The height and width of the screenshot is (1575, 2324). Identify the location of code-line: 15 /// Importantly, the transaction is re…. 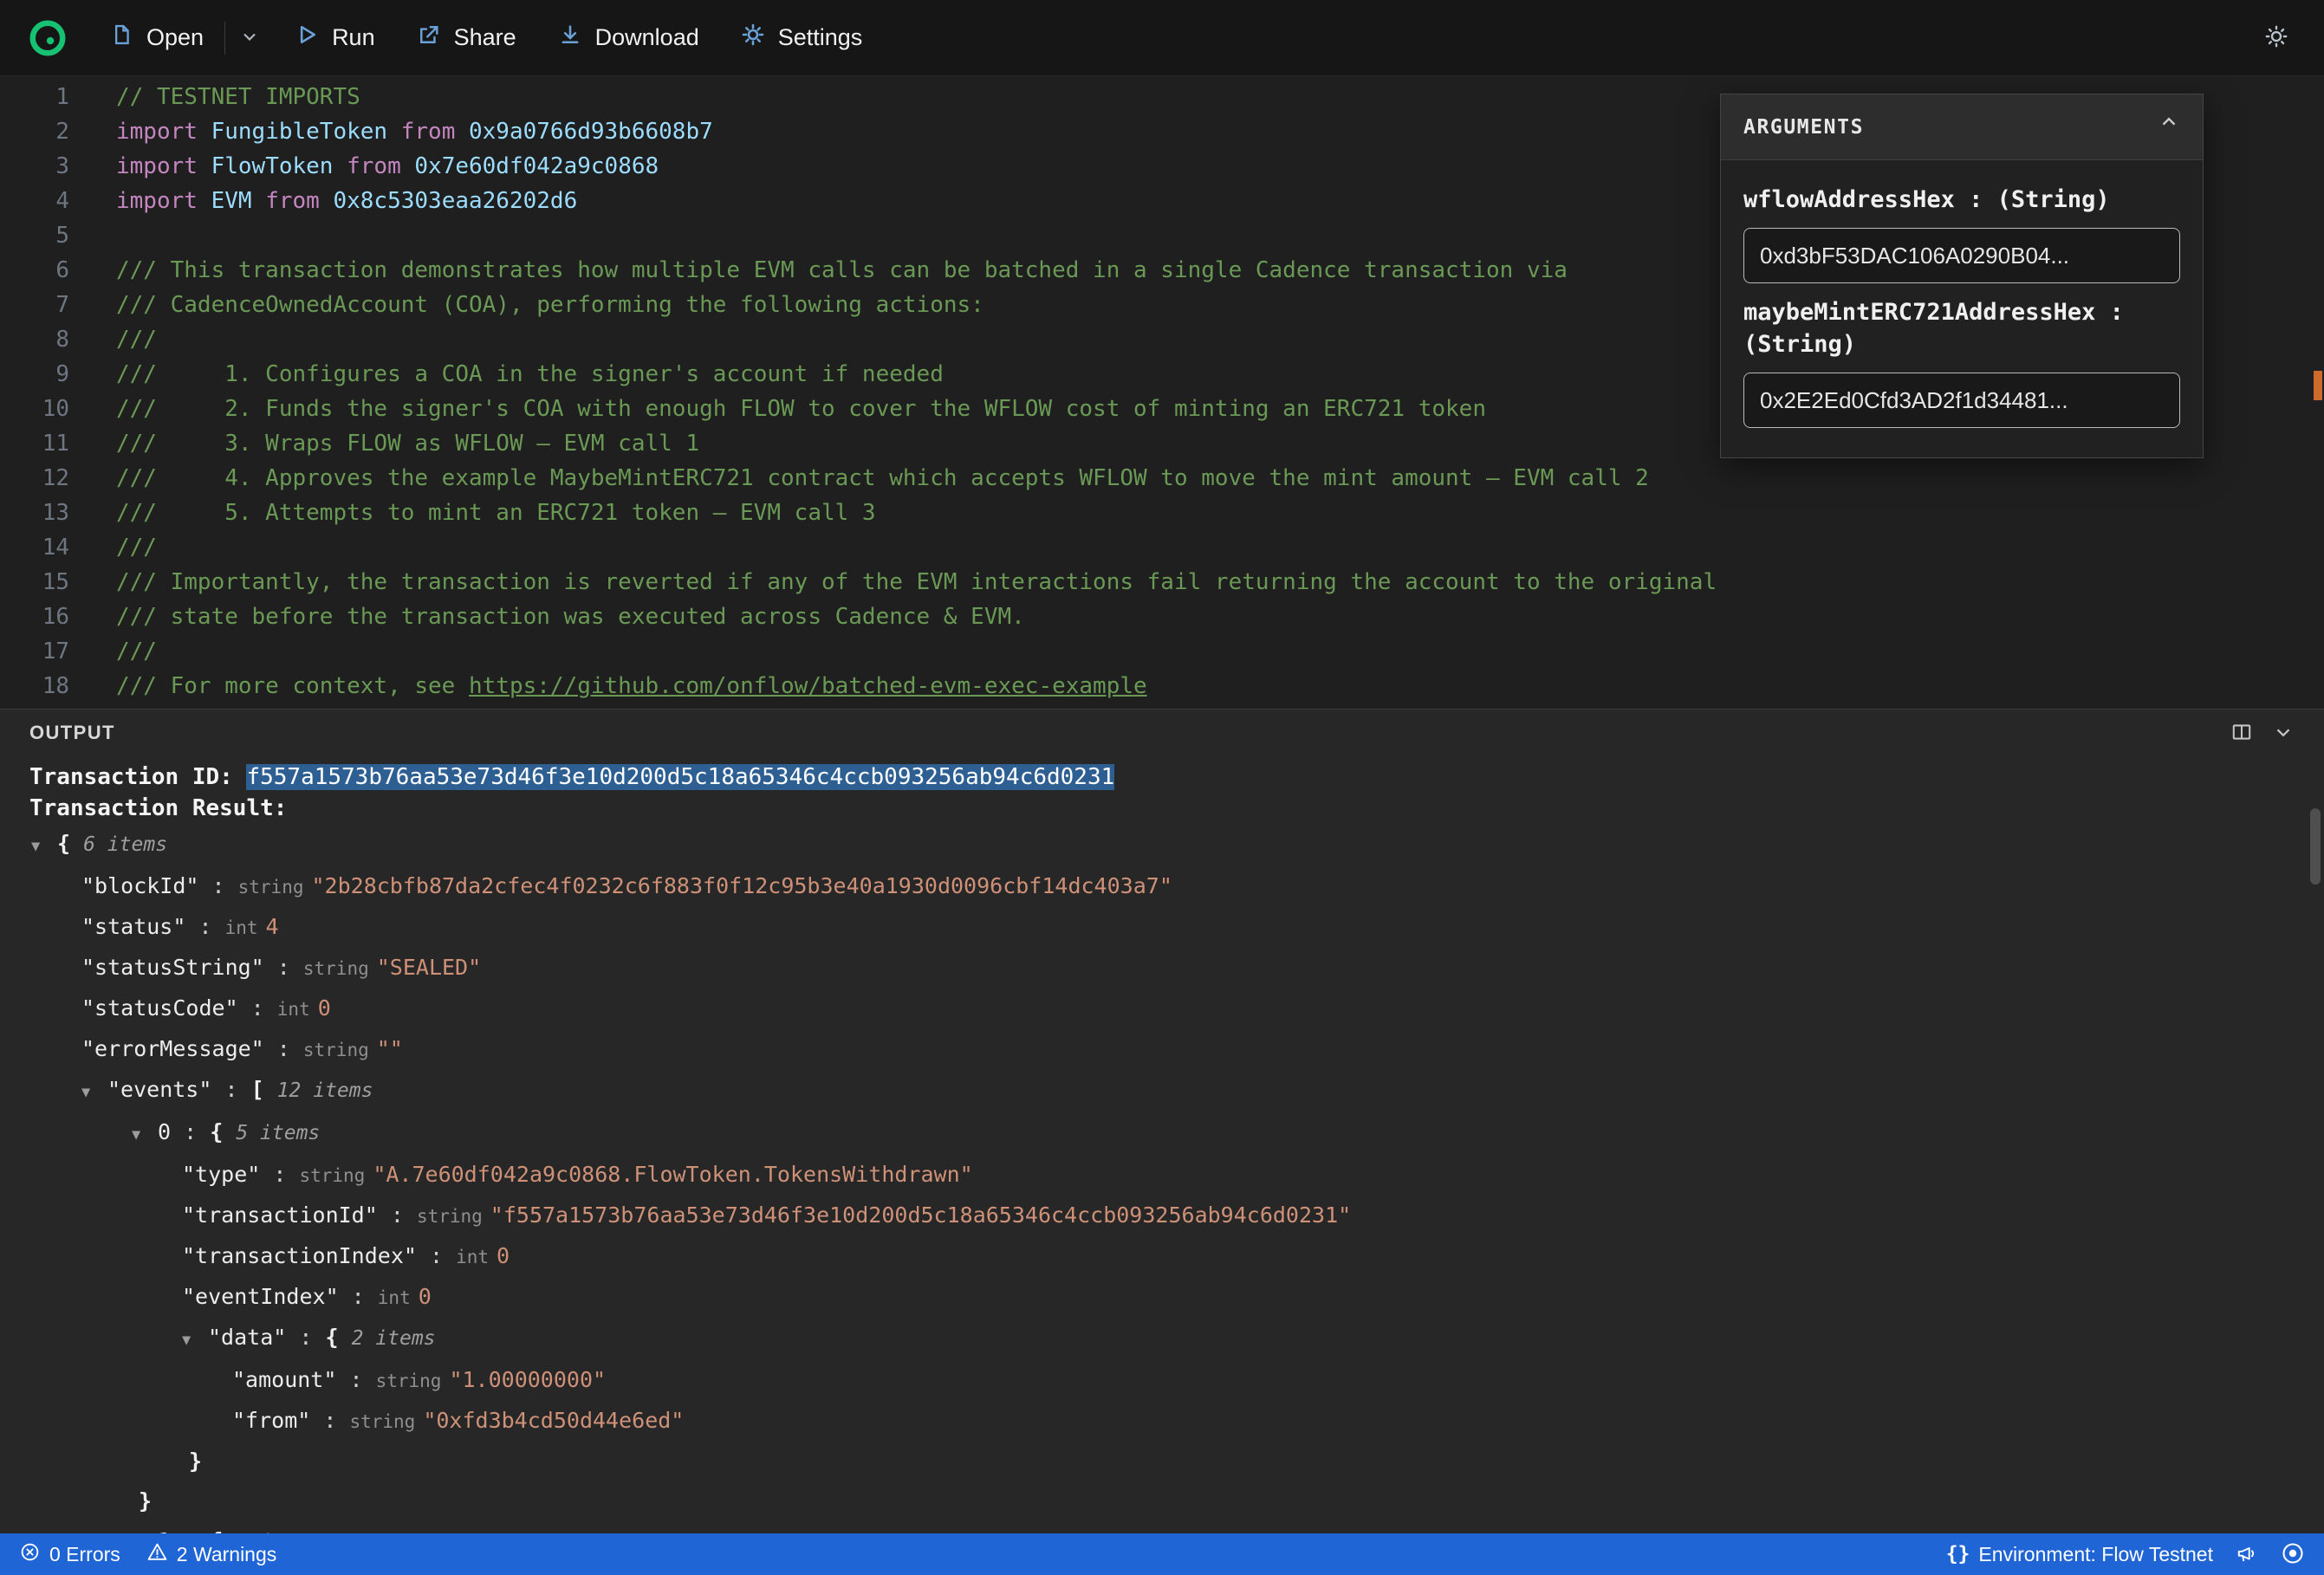
(1162, 582).